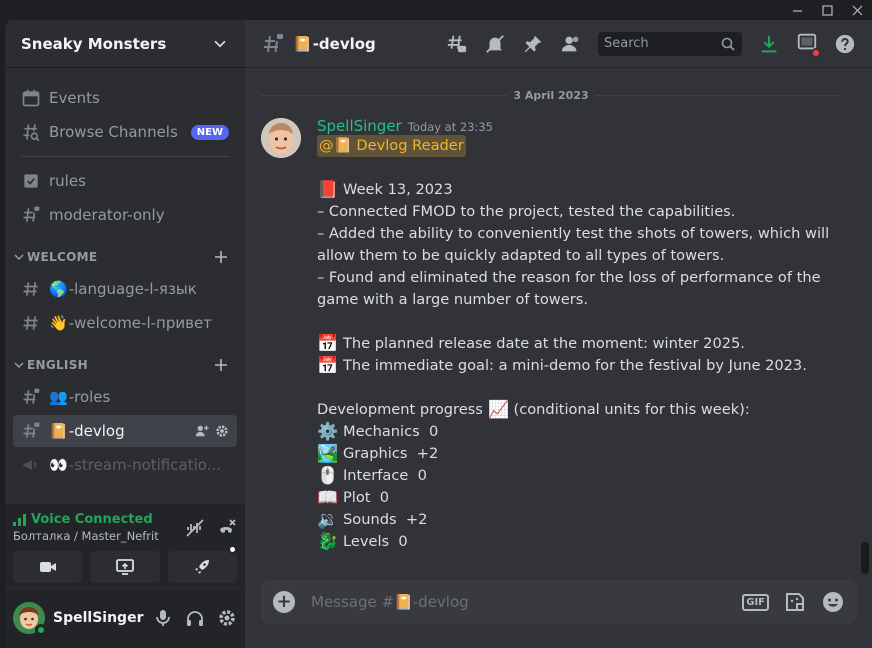 The image size is (872, 648). I want to click on sticker-icon, so click(795, 602).